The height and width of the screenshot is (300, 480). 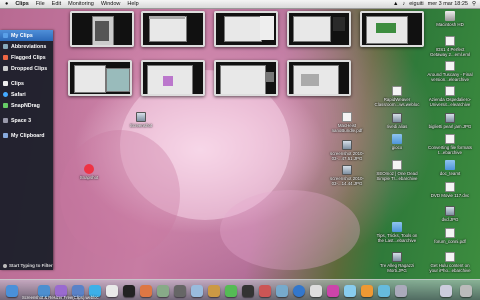 I want to click on sidebar-item-flagged-clips: Flagged Clips, so click(x=26, y=57).